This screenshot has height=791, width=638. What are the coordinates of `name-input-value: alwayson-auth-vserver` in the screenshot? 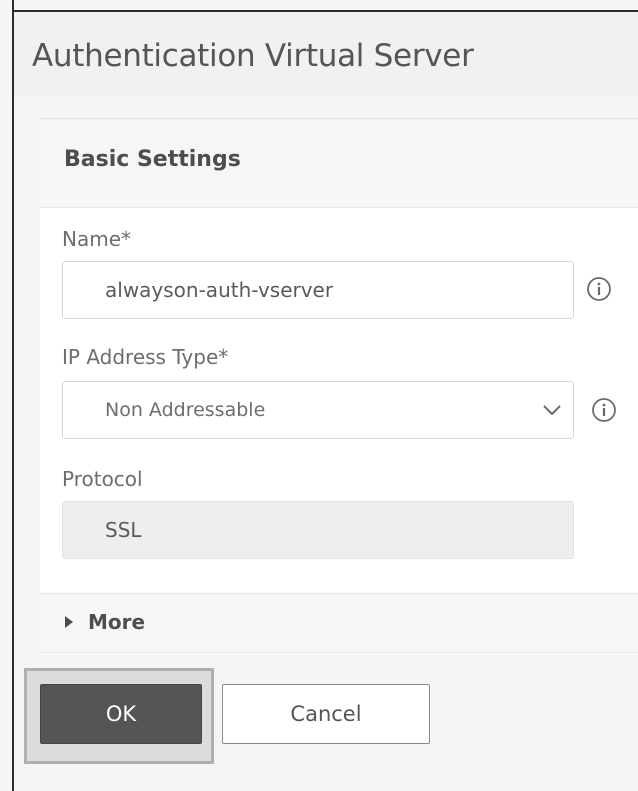 It's located at (219, 290).